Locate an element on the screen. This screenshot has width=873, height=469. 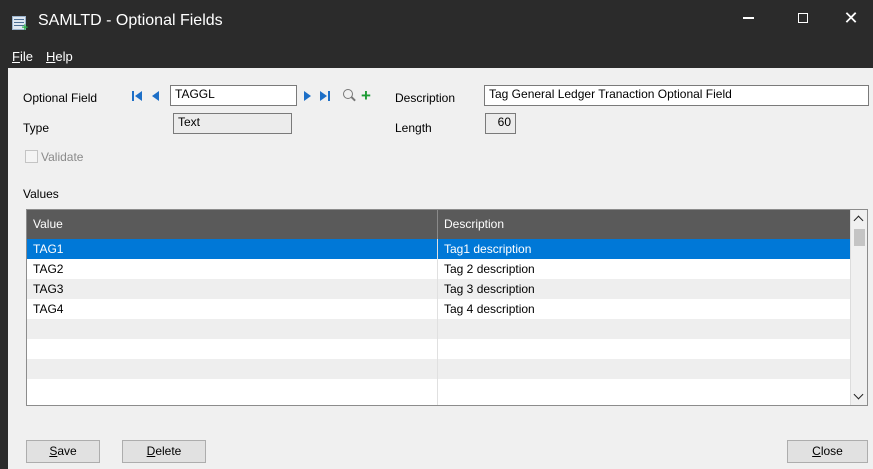
optional-field-label: Optional Field is located at coordinates (60, 98).